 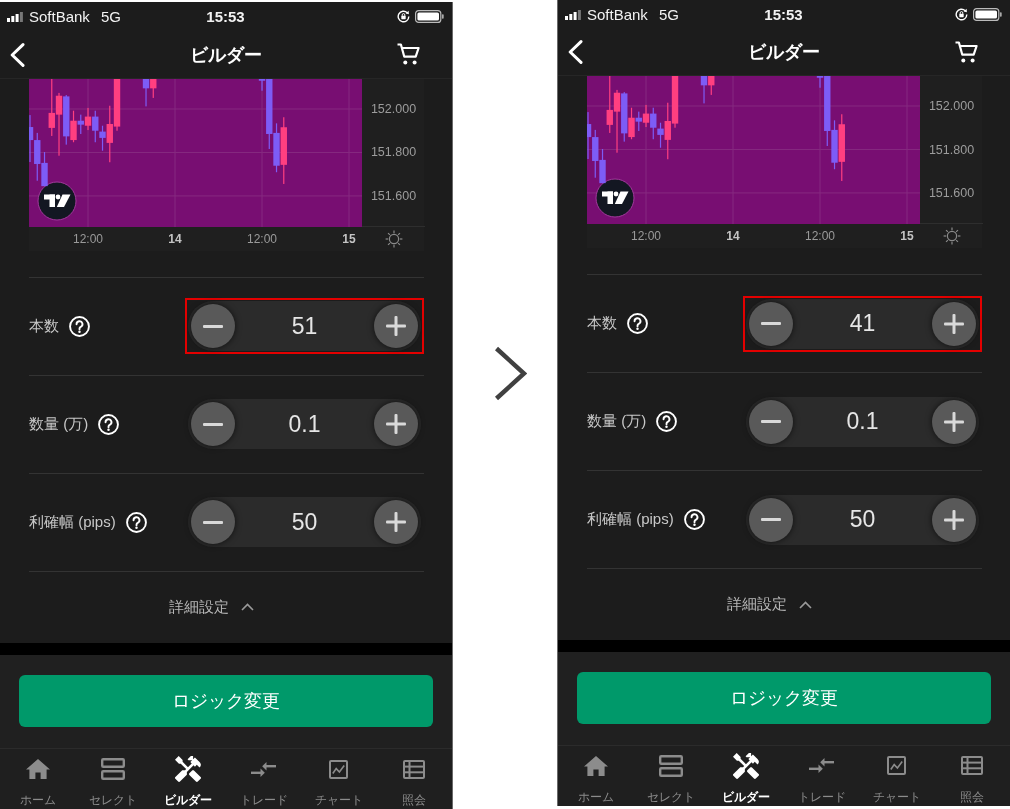 What do you see at coordinates (403, 17) in the screenshot?
I see `orientation-lock-icon` at bounding box center [403, 17].